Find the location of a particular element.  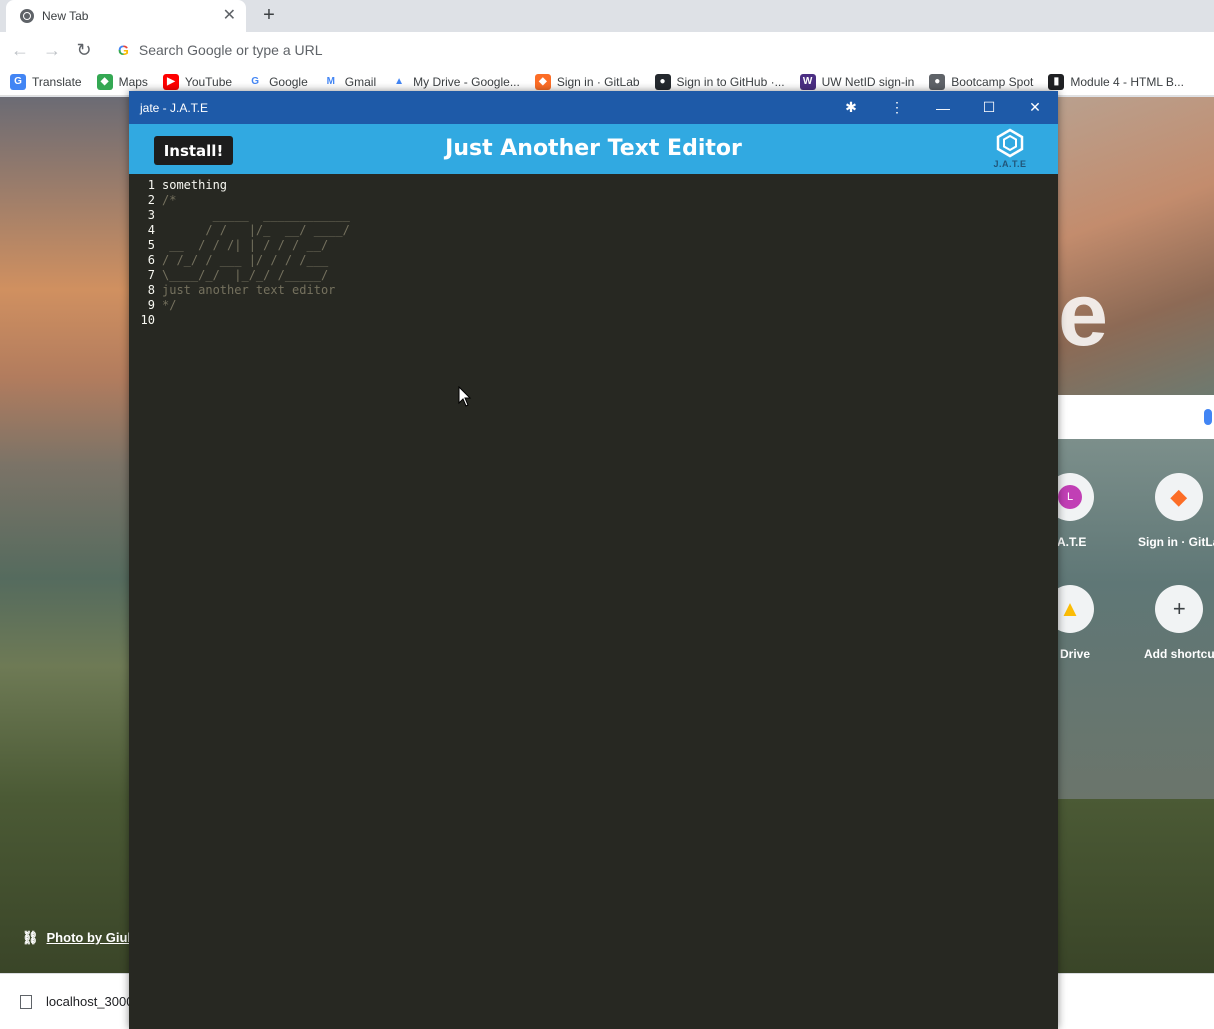

bookmark-label: YouTube is located at coordinates (208, 81).